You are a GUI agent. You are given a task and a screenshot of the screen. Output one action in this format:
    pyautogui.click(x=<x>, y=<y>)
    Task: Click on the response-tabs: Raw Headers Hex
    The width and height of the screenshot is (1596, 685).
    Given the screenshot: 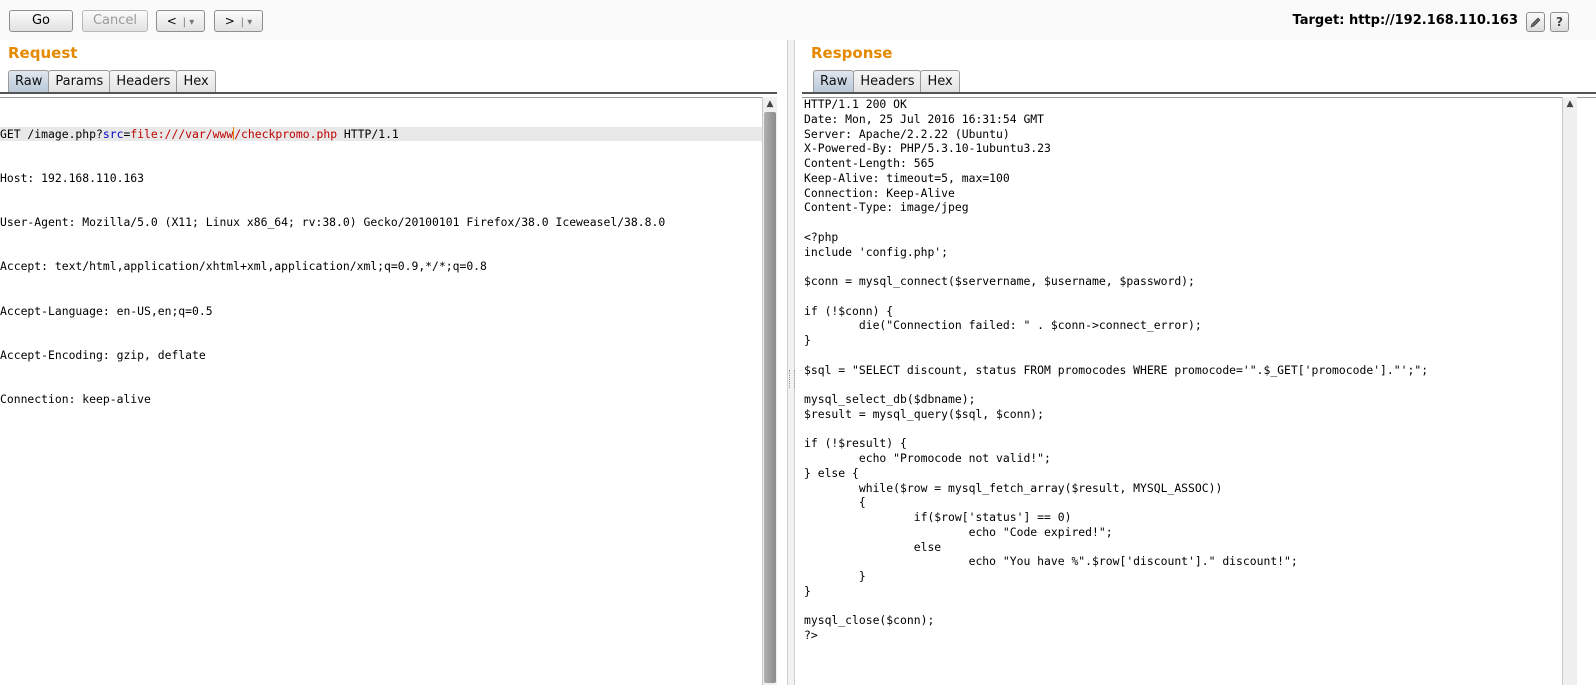 What is the action you would take?
    pyautogui.click(x=886, y=81)
    